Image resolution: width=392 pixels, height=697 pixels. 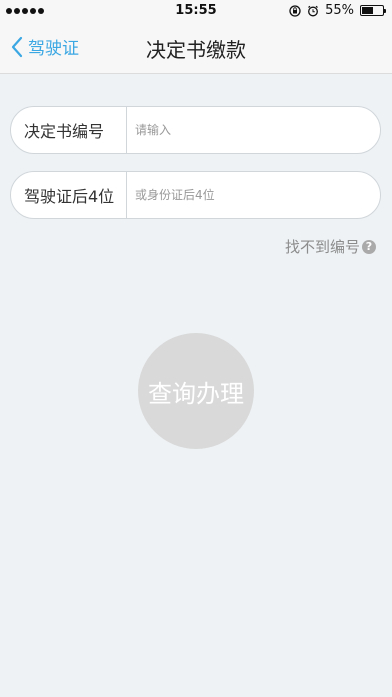 What do you see at coordinates (253, 130) in the screenshot?
I see `decision-number-input` at bounding box center [253, 130].